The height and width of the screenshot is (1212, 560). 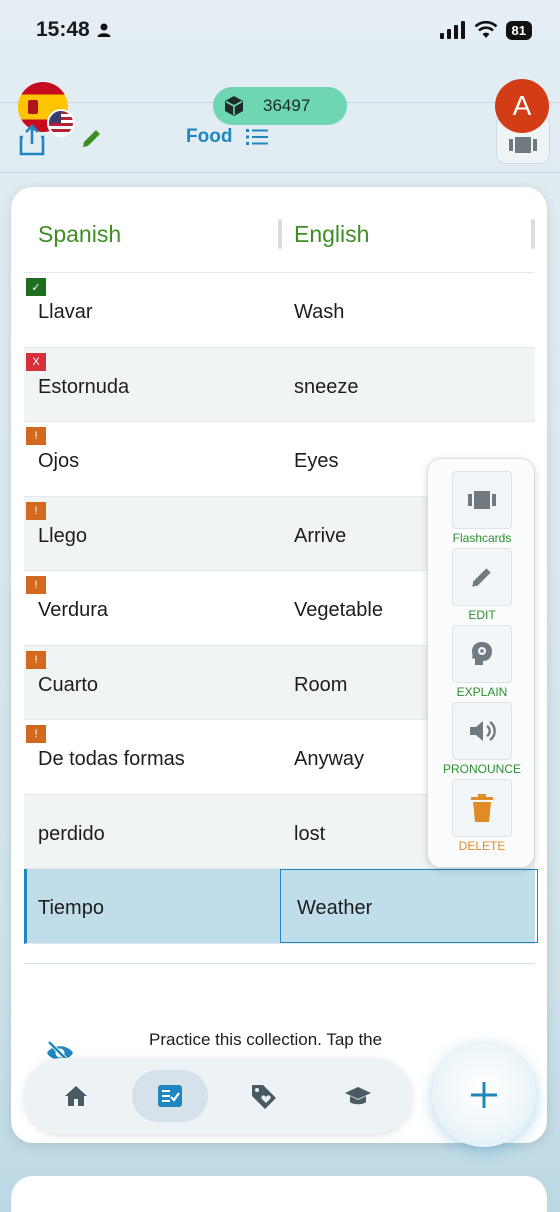 I want to click on spanish-cell: Llego, so click(x=62, y=535).